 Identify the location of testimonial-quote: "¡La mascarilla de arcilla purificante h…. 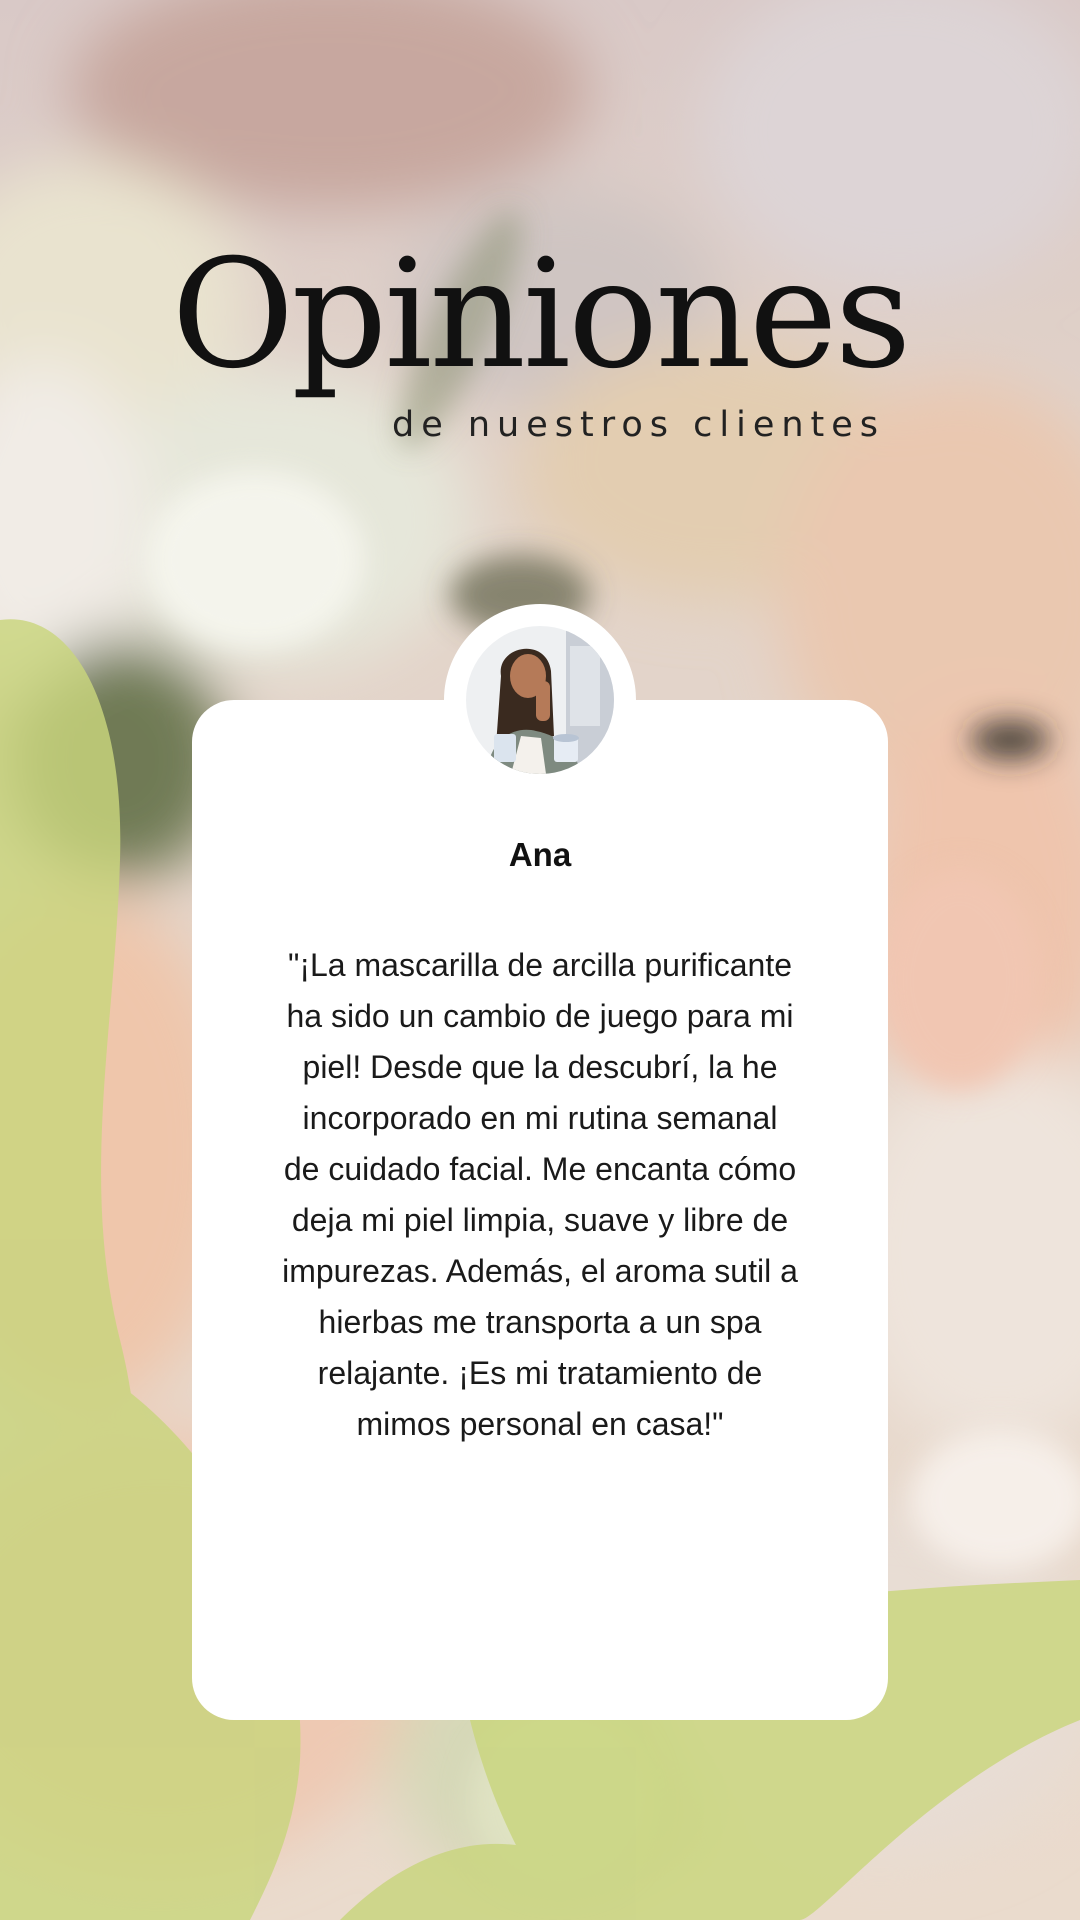
(540, 1194).